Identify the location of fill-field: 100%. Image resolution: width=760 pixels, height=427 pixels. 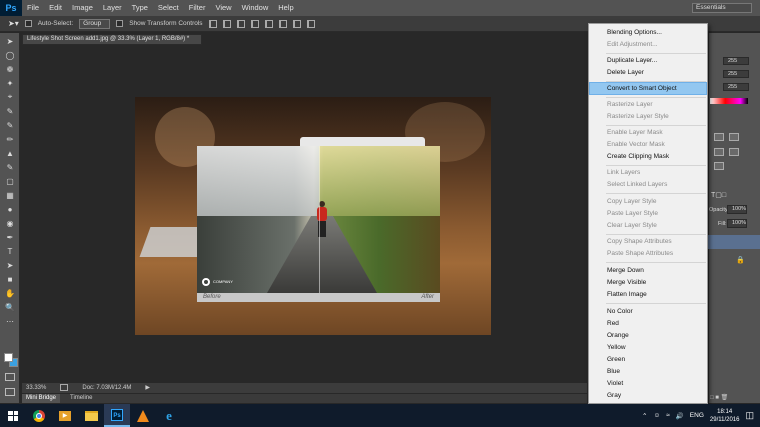
(737, 223).